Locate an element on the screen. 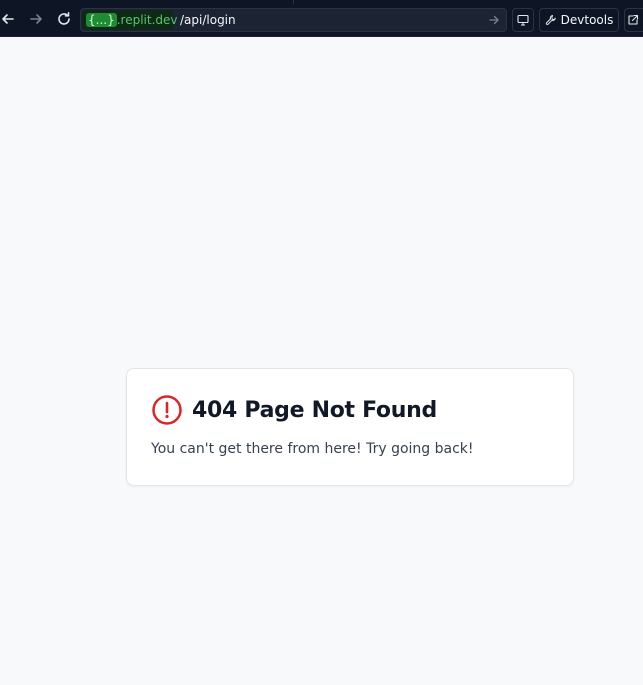 The image size is (643, 685). alert-circle-icon is located at coordinates (167, 410).